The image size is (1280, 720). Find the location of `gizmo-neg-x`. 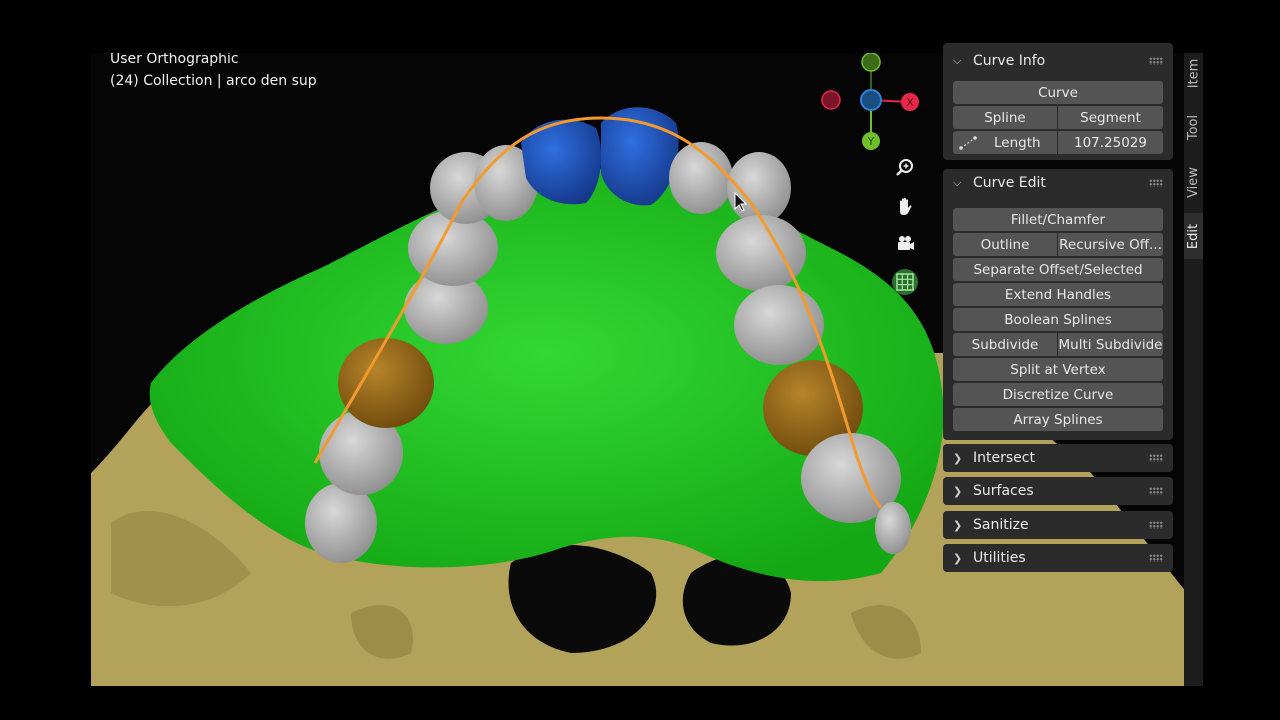

gizmo-neg-x is located at coordinates (831, 100).